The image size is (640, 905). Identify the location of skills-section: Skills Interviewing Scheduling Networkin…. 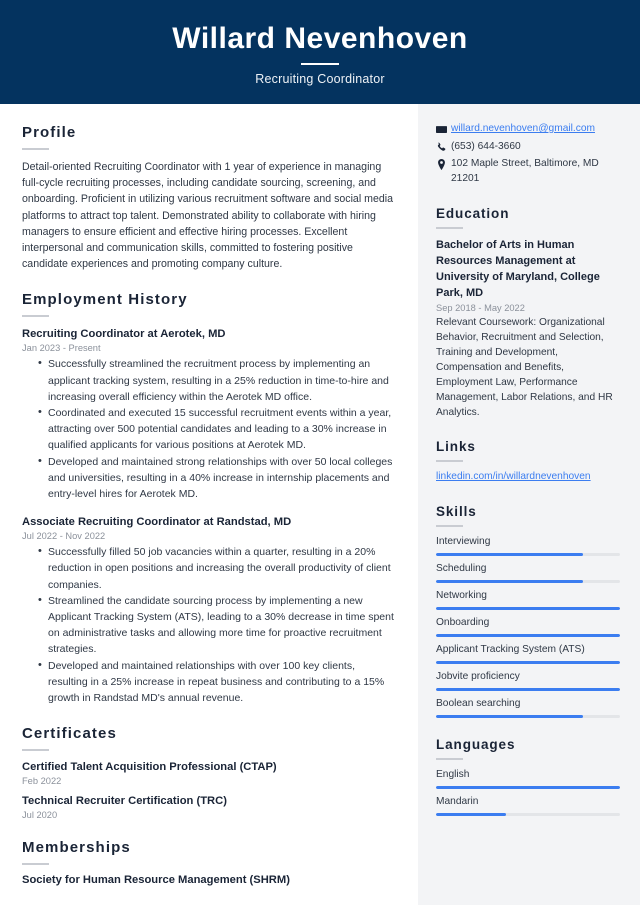
(528, 611).